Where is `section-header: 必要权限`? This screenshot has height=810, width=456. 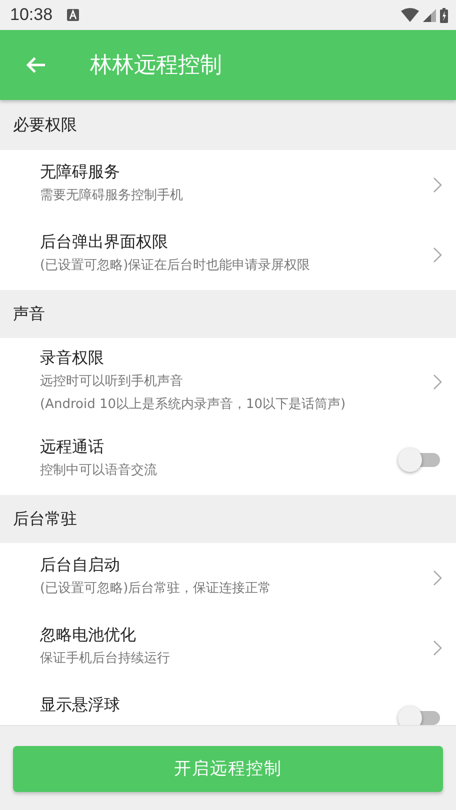 section-header: 必要权限 is located at coordinates (45, 125).